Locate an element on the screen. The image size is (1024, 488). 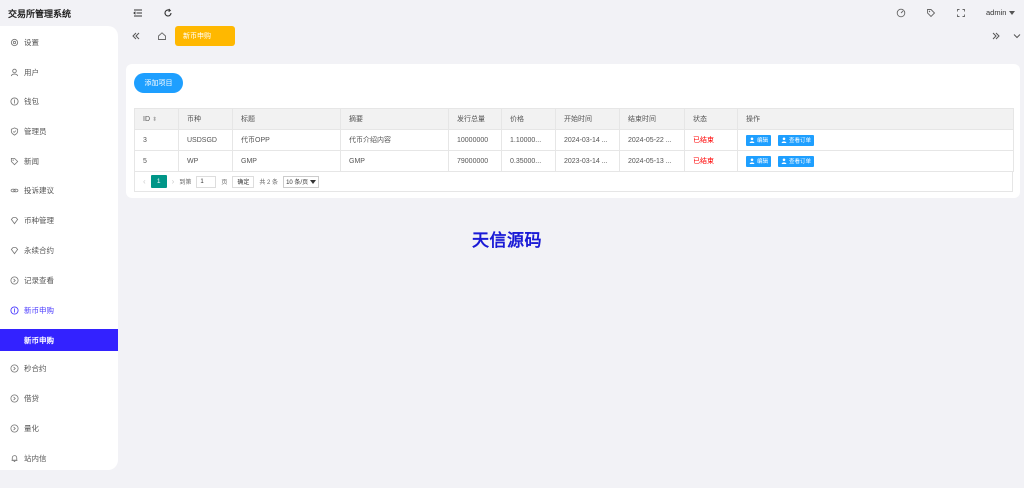
sidebar-item-label: 永续合约 is located at coordinates (39, 250).